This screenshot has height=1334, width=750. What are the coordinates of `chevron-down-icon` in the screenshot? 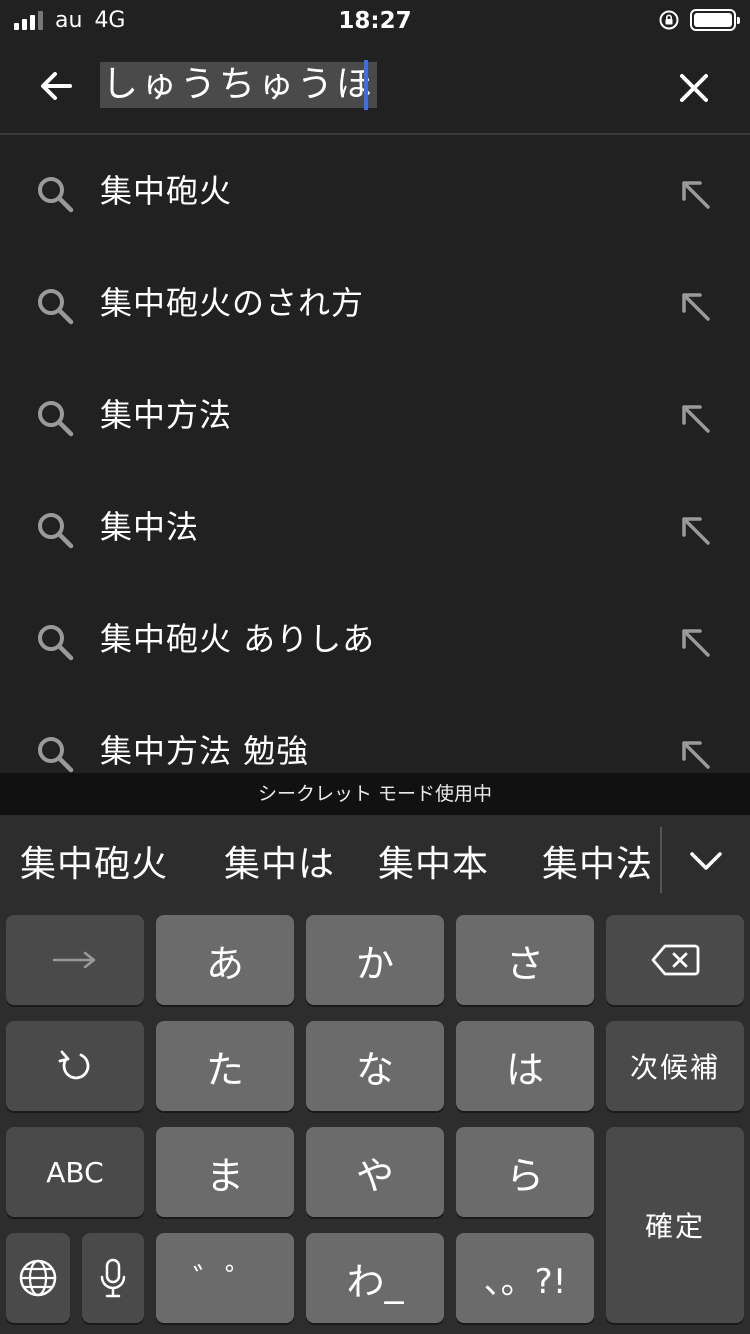 It's located at (706, 861).